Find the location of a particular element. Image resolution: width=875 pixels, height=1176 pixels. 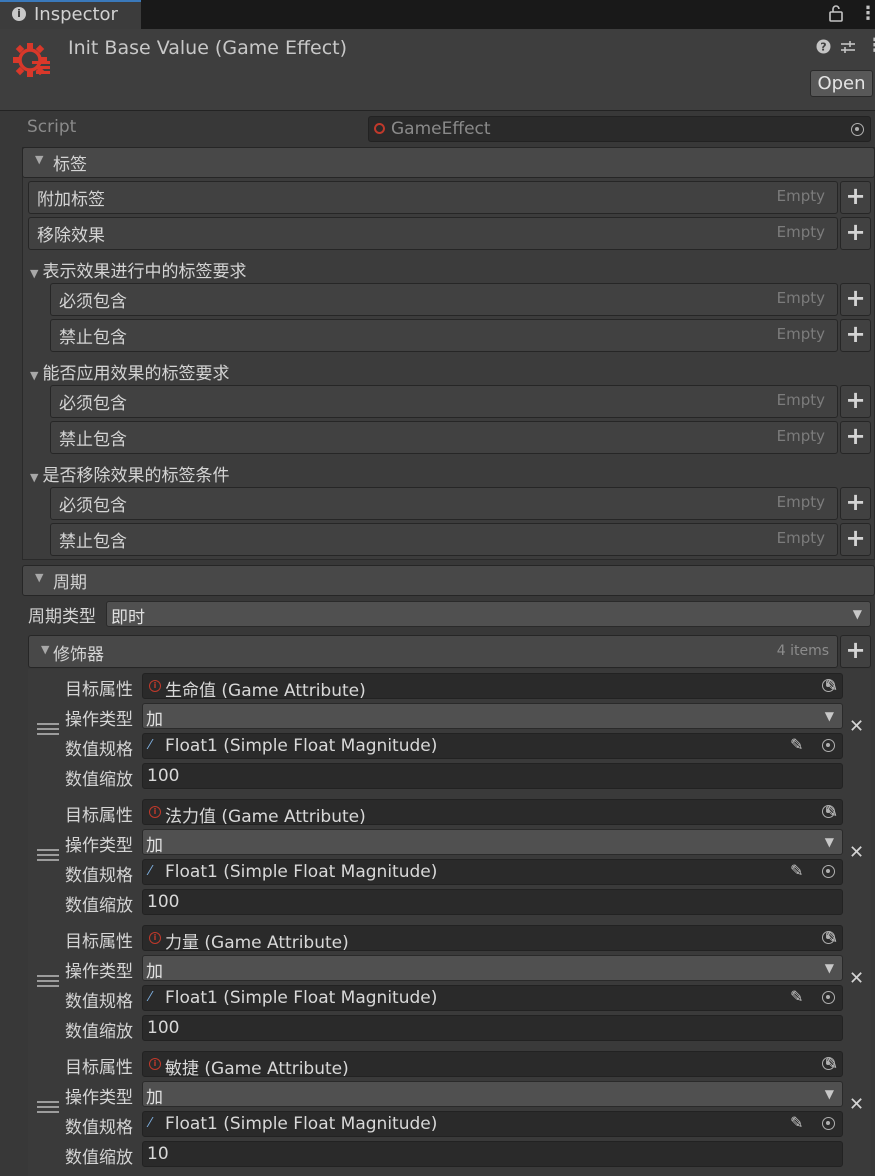

tag-list-label: 禁止包含 is located at coordinates (93, 542).